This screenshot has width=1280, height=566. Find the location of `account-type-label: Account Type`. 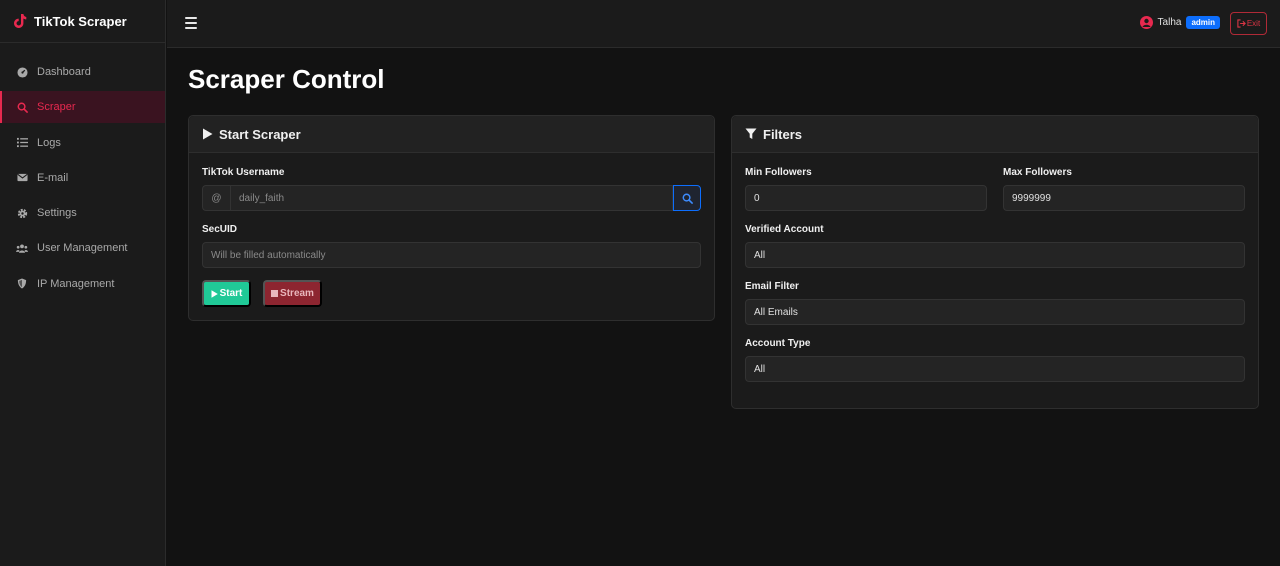

account-type-label: Account Type is located at coordinates (778, 343).